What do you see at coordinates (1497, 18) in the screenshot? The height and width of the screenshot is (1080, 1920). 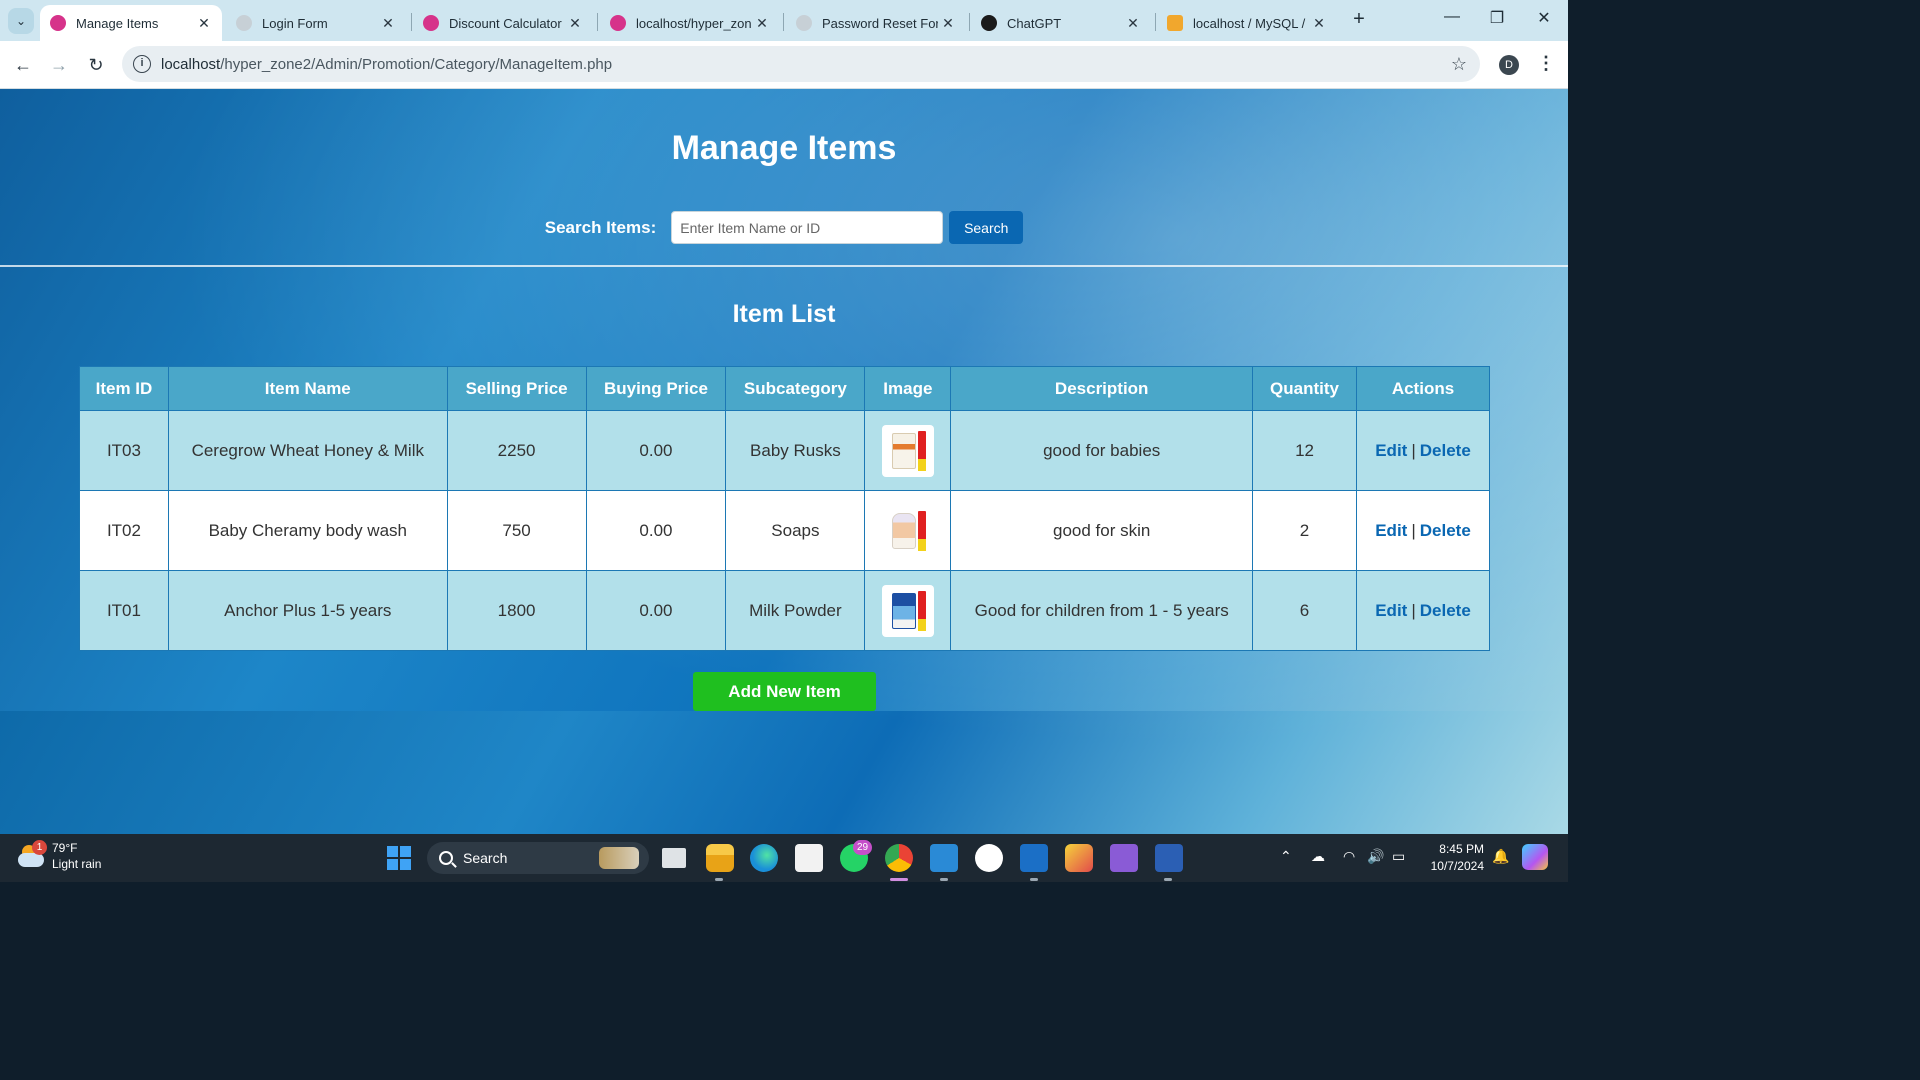 I see `restore-icon: ❐` at bounding box center [1497, 18].